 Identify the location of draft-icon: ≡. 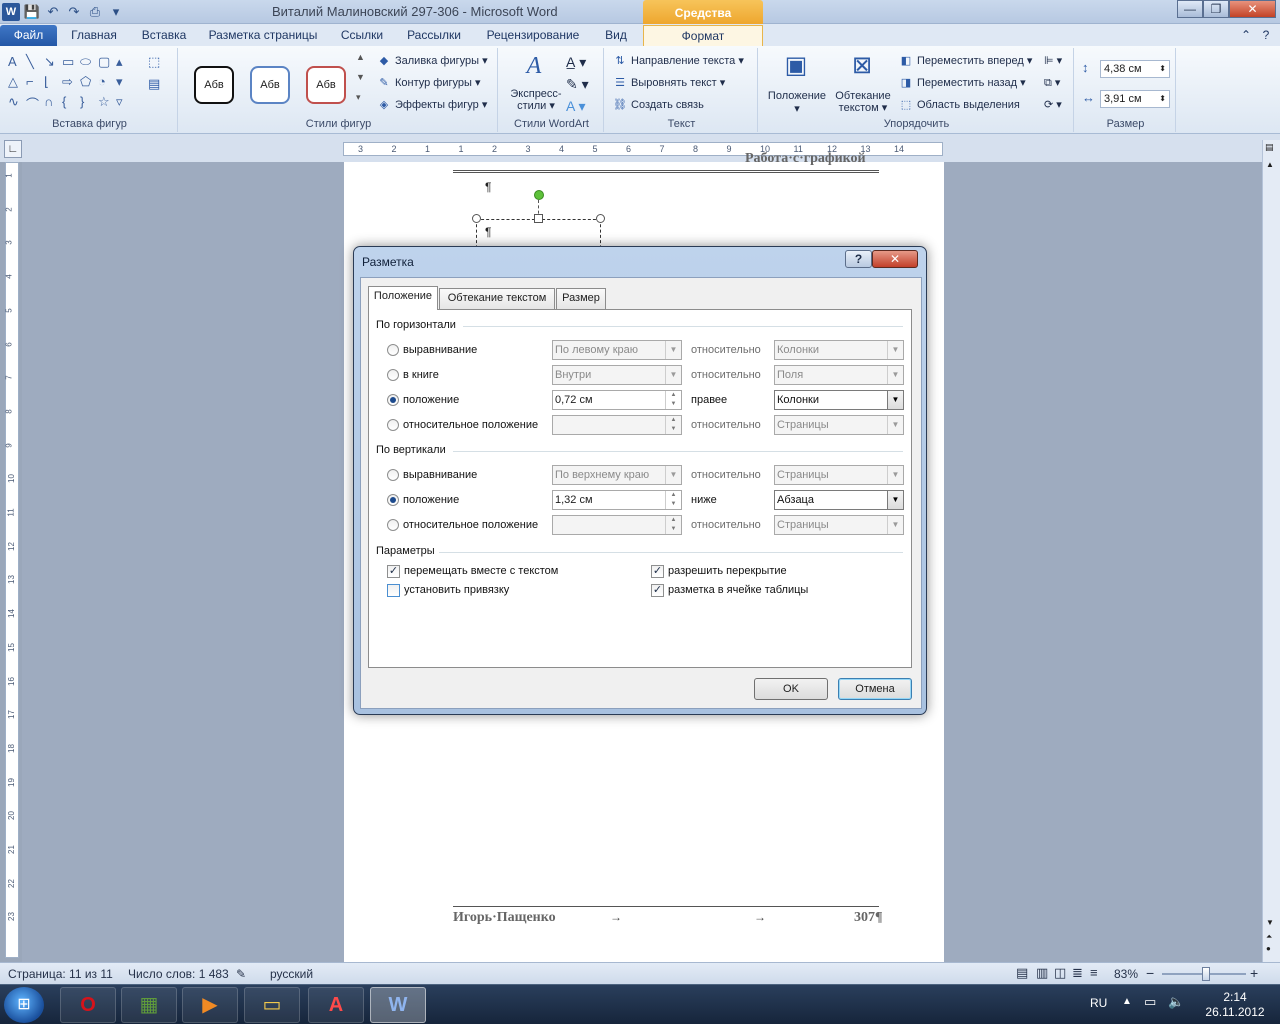
(1094, 972).